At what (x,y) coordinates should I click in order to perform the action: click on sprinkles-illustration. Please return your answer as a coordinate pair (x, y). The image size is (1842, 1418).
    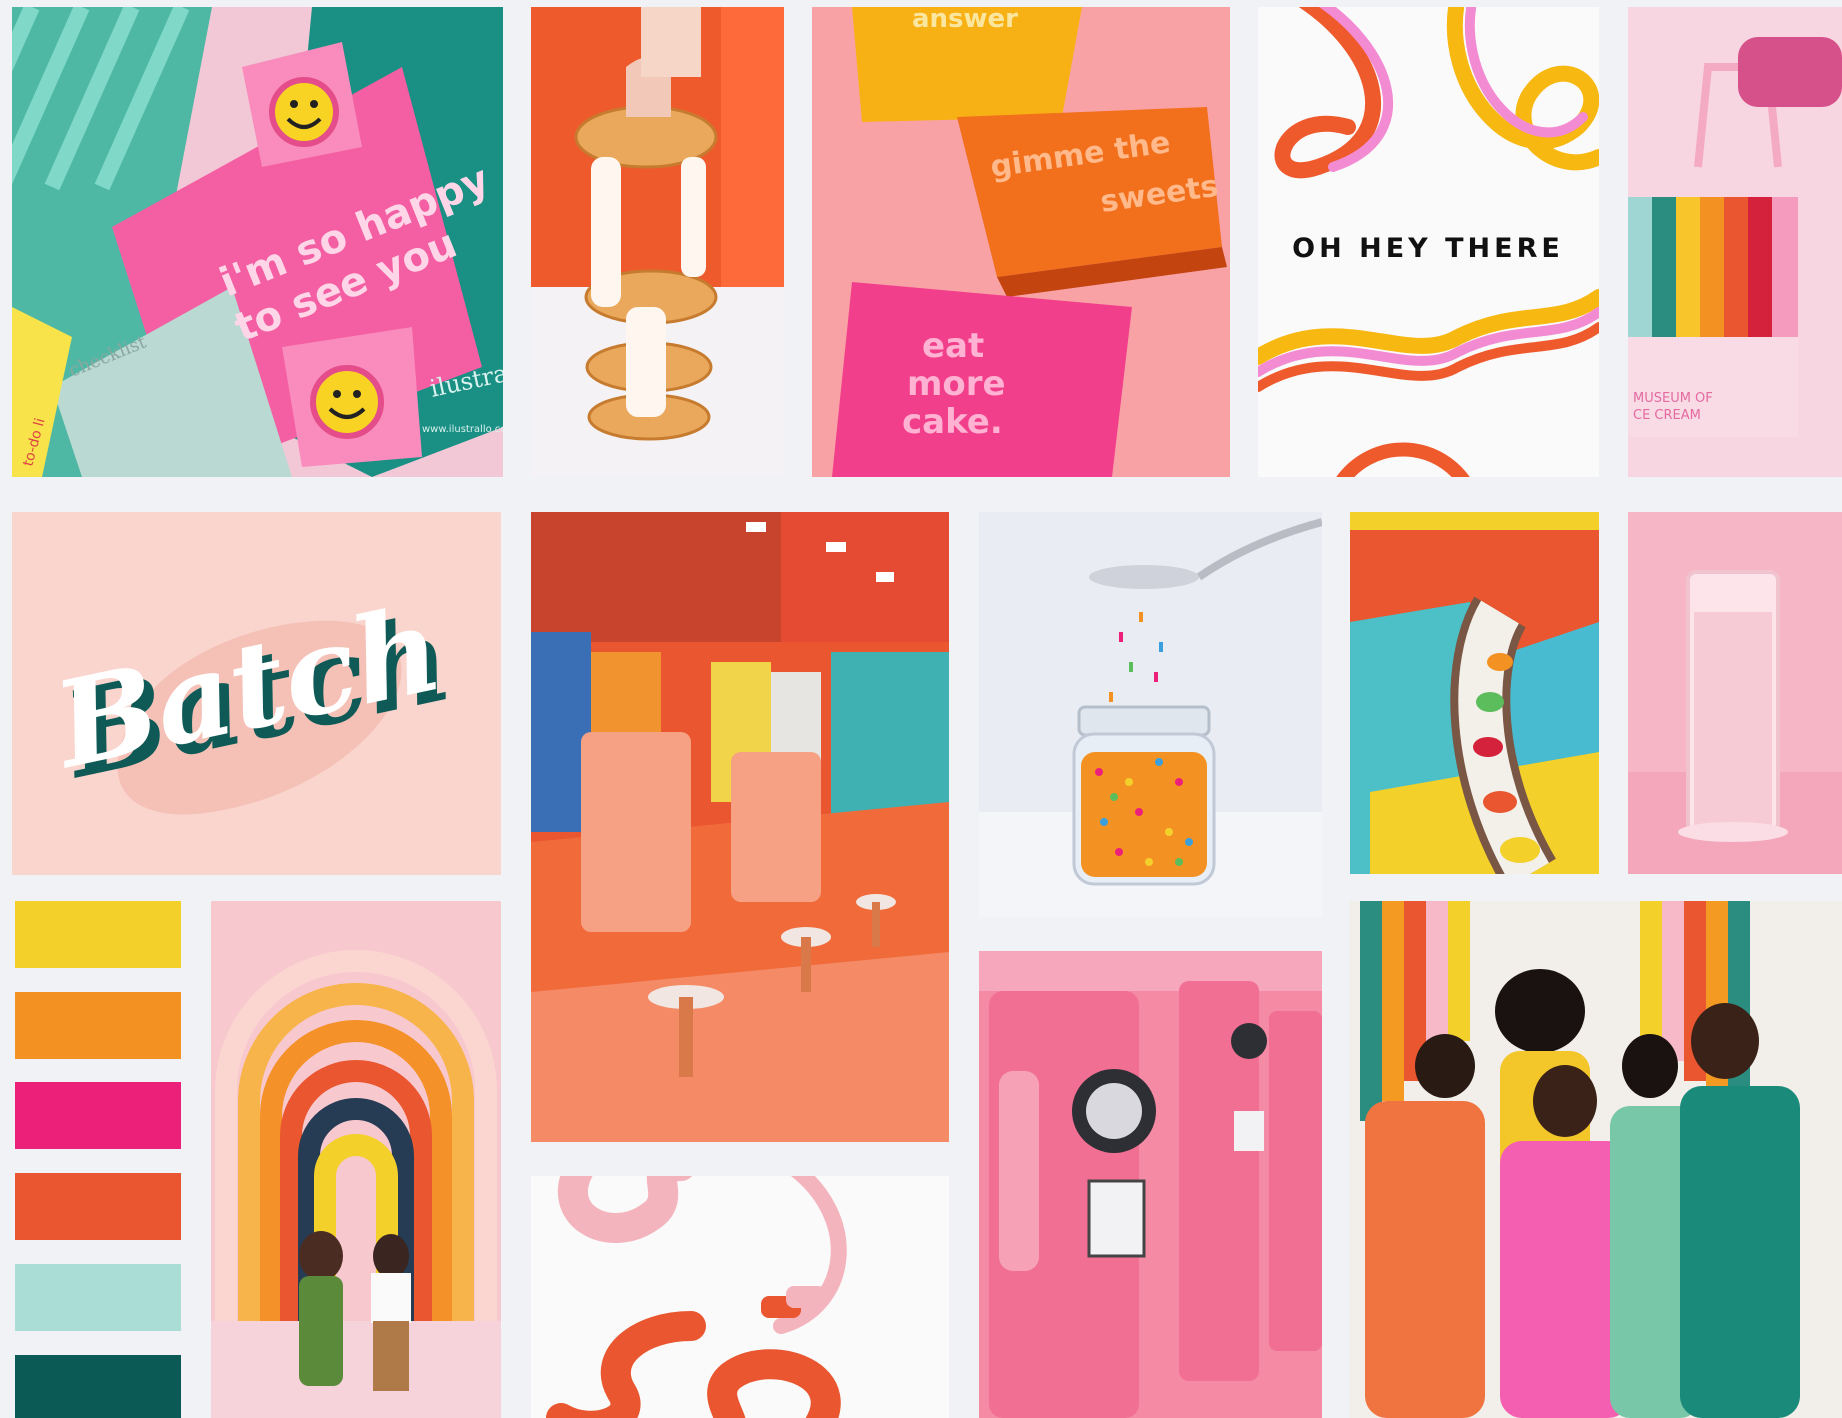
    Looking at the image, I should click on (1150, 714).